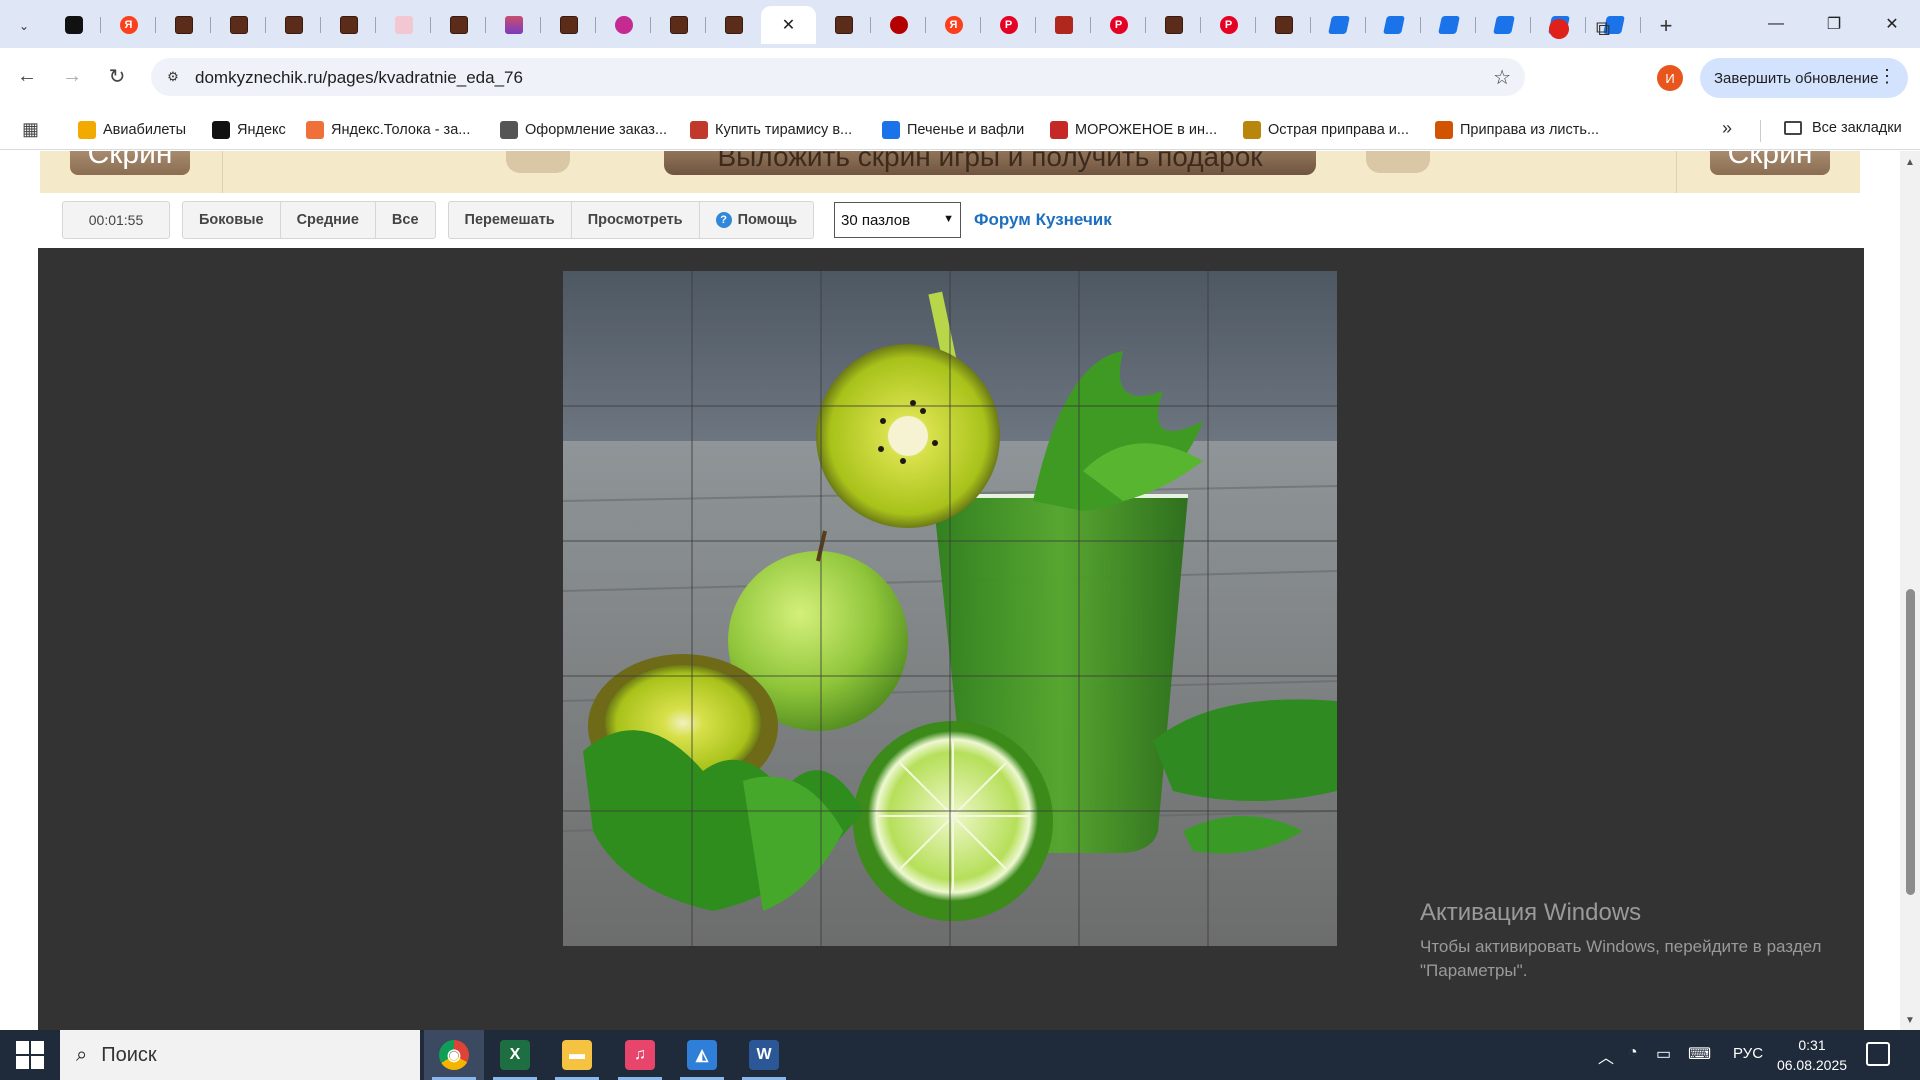 This screenshot has width=1920, height=1080. I want to click on clock-time: 0:31, so click(1812, 1045).